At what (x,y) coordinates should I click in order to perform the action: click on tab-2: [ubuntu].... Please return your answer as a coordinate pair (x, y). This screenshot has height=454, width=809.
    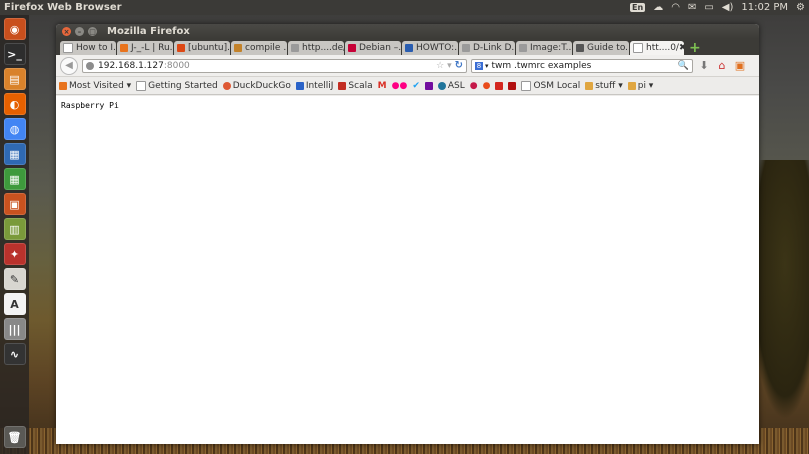
    Looking at the image, I should click on (202, 48).